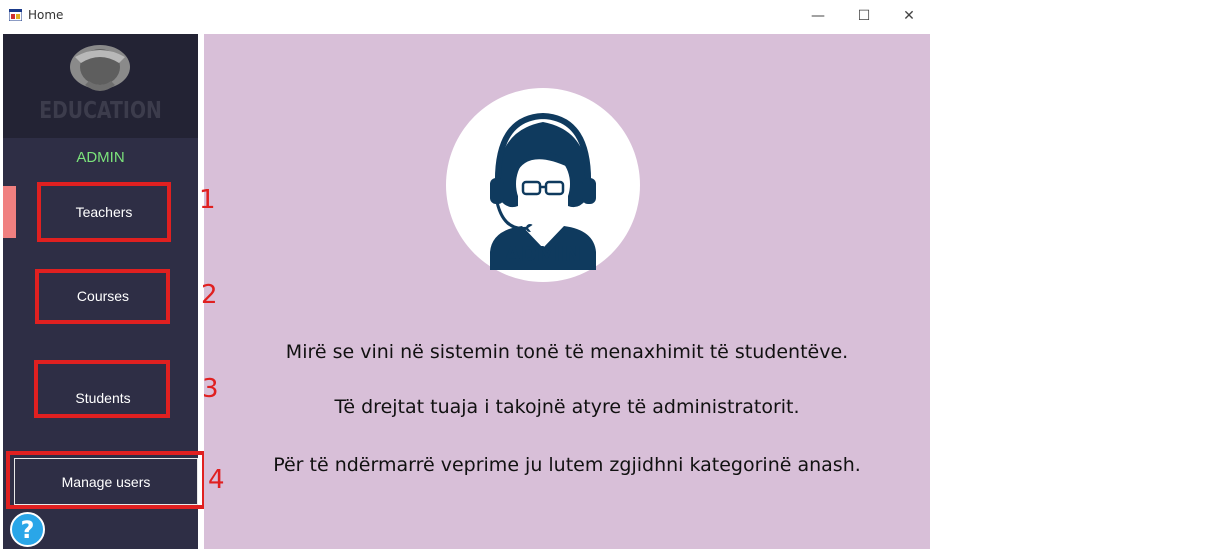  What do you see at coordinates (543, 254) in the screenshot?
I see `avatar-label: ADMIN` at bounding box center [543, 254].